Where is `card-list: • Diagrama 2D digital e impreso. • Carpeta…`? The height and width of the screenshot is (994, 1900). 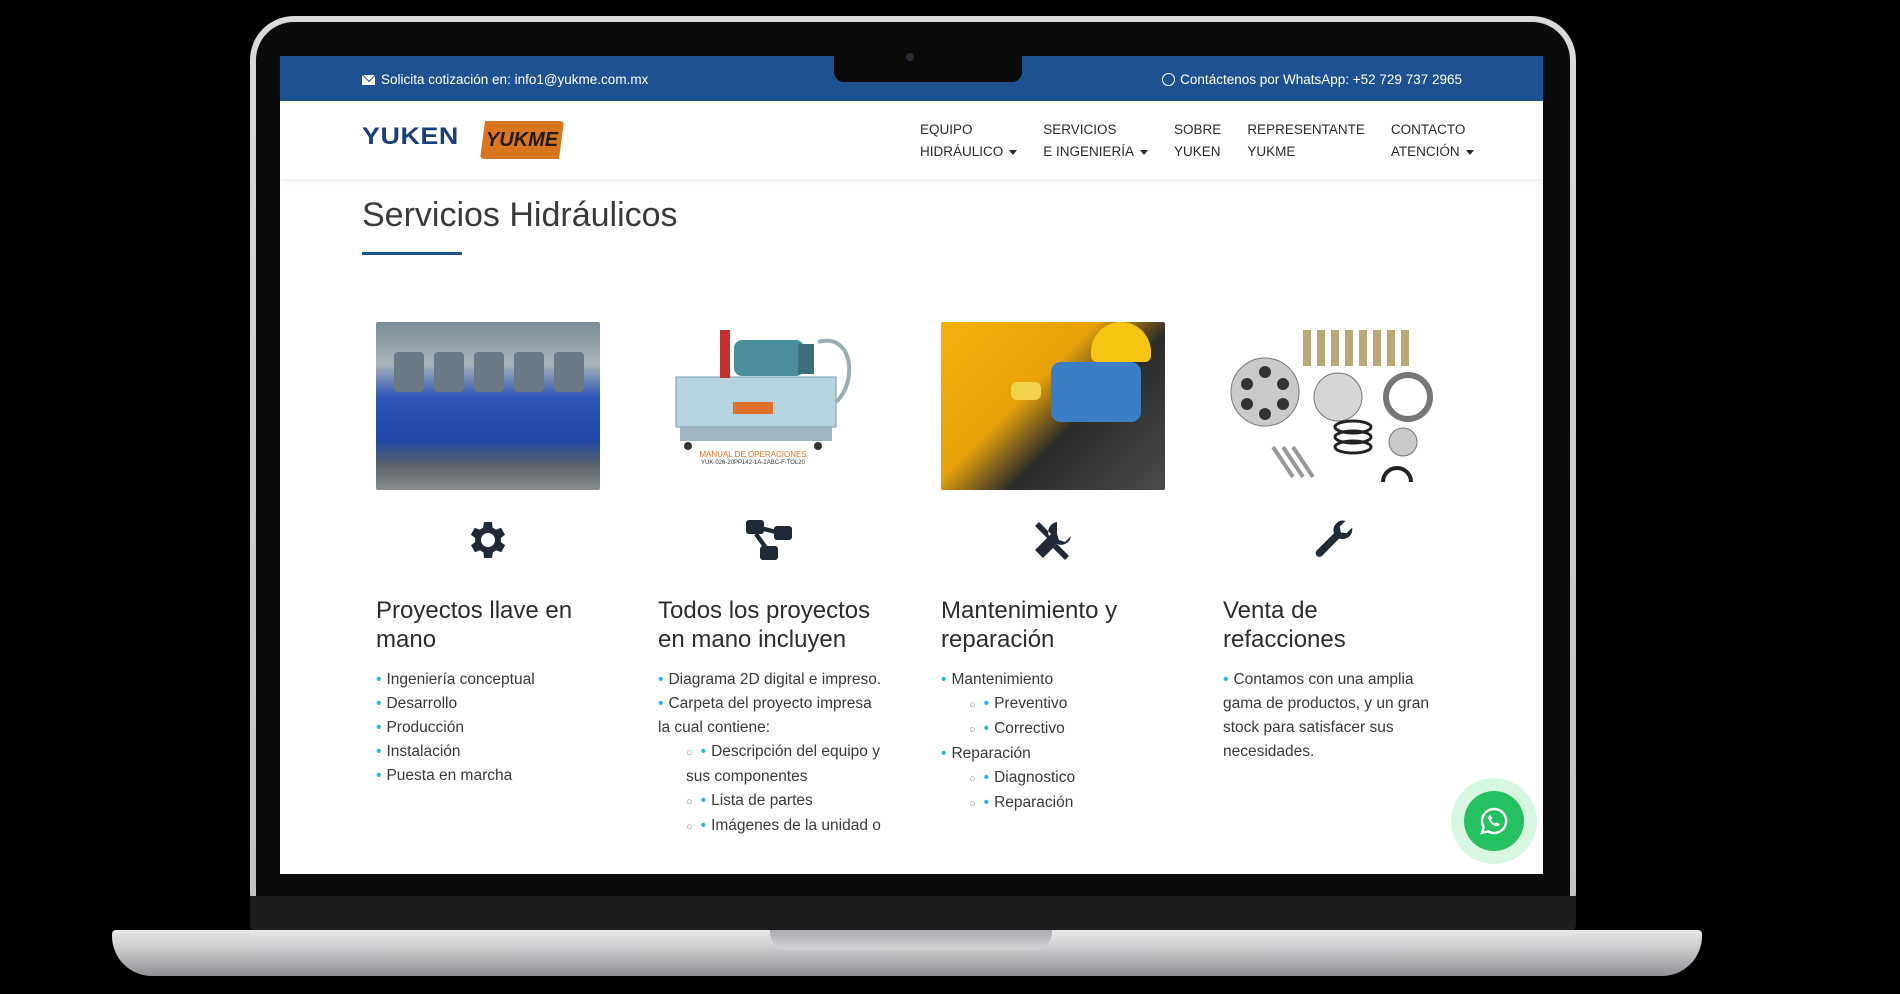 card-list: • Diagrama 2D digital e impreso. • Carpeta… is located at coordinates (770, 704).